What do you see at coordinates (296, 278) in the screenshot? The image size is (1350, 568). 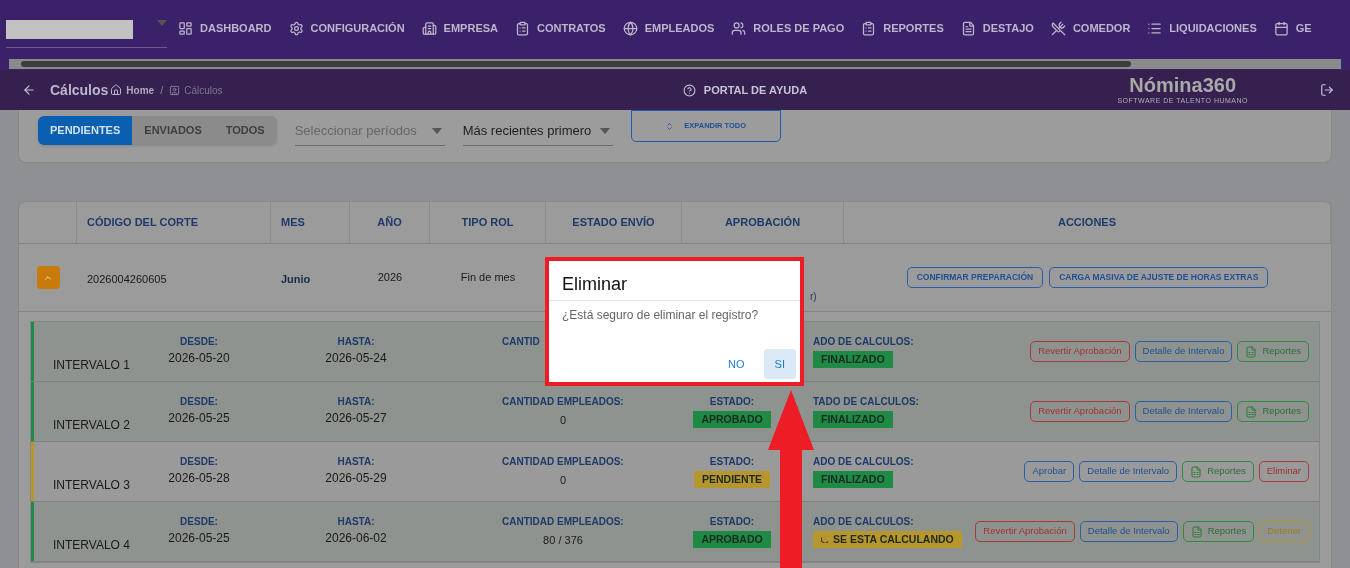 I see `table-cell: Junio` at bounding box center [296, 278].